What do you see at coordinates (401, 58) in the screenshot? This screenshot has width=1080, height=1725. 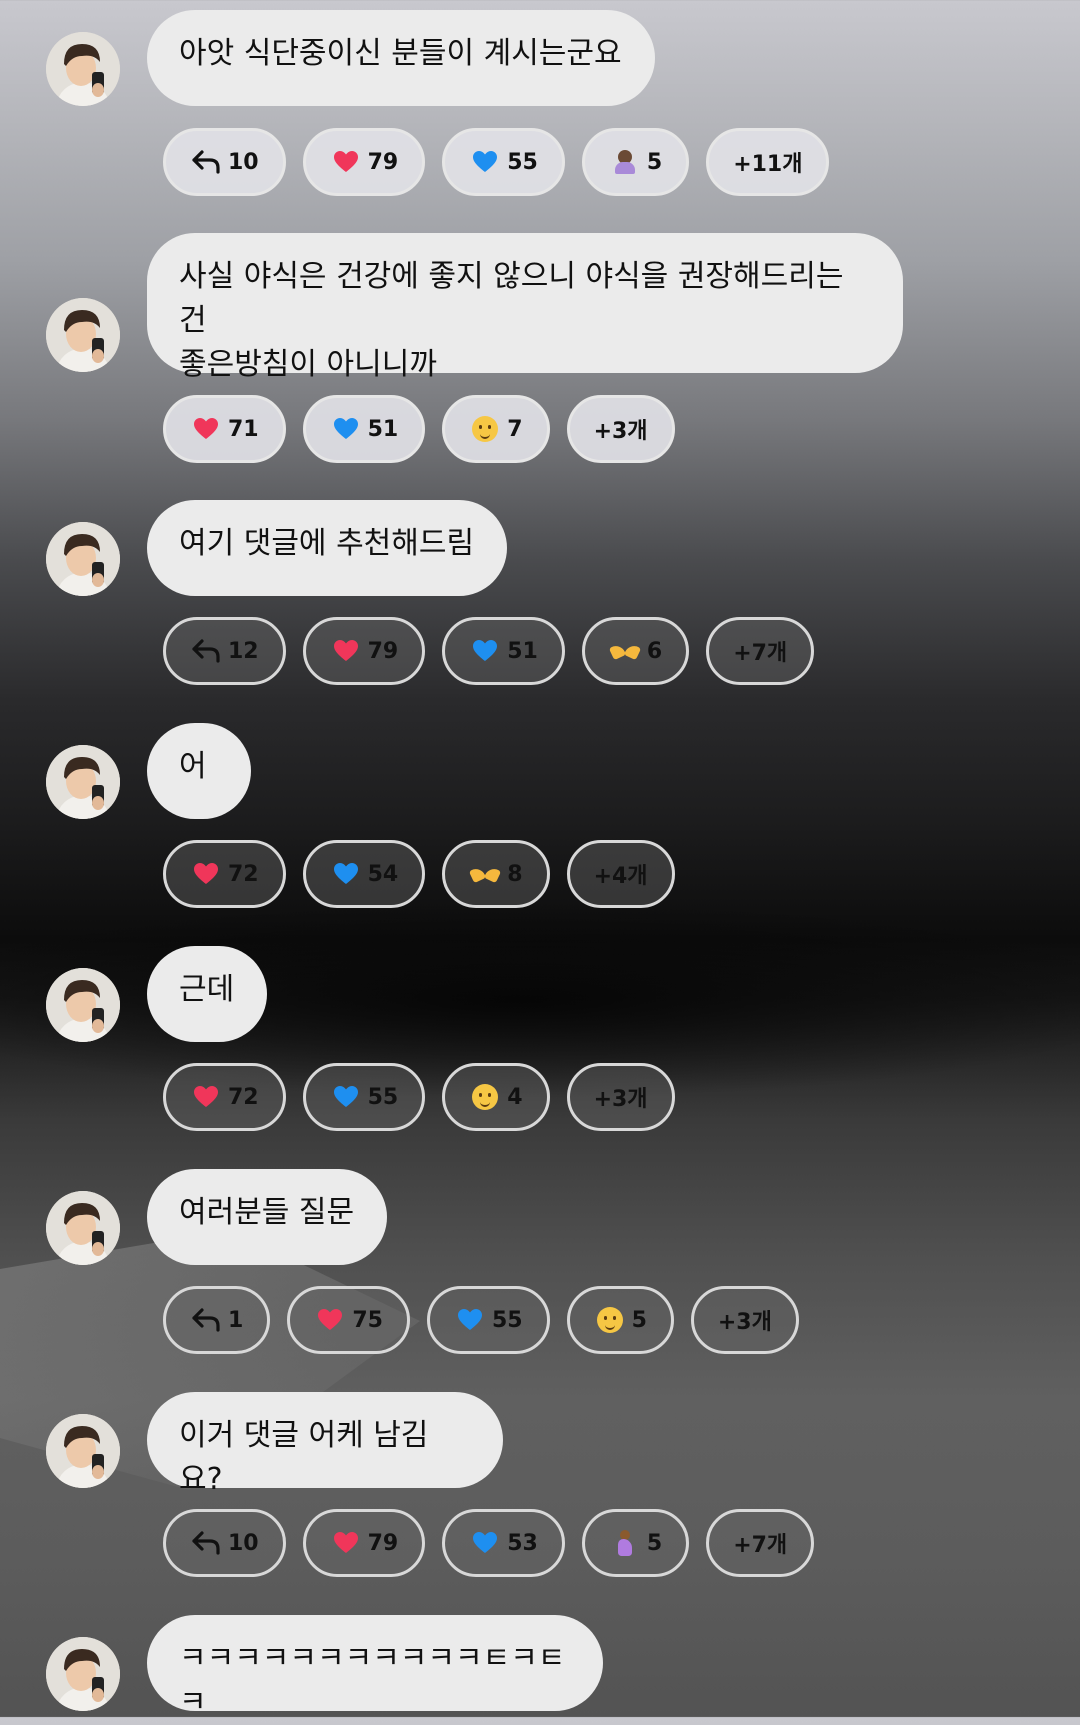 I see `message-bubble: 아앗 식단중이신 분들이 계시는군요` at bounding box center [401, 58].